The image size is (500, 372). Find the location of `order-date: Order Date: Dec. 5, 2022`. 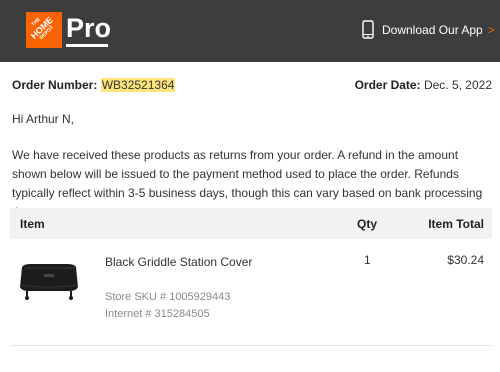

order-date: Order Date: Dec. 5, 2022 is located at coordinates (423, 85).